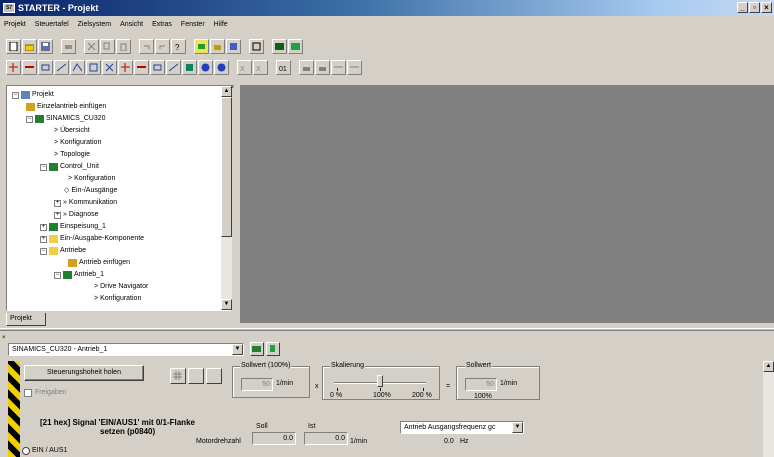  What do you see at coordinates (45, 67) in the screenshot?
I see `drive-tool-3-icon` at bounding box center [45, 67].